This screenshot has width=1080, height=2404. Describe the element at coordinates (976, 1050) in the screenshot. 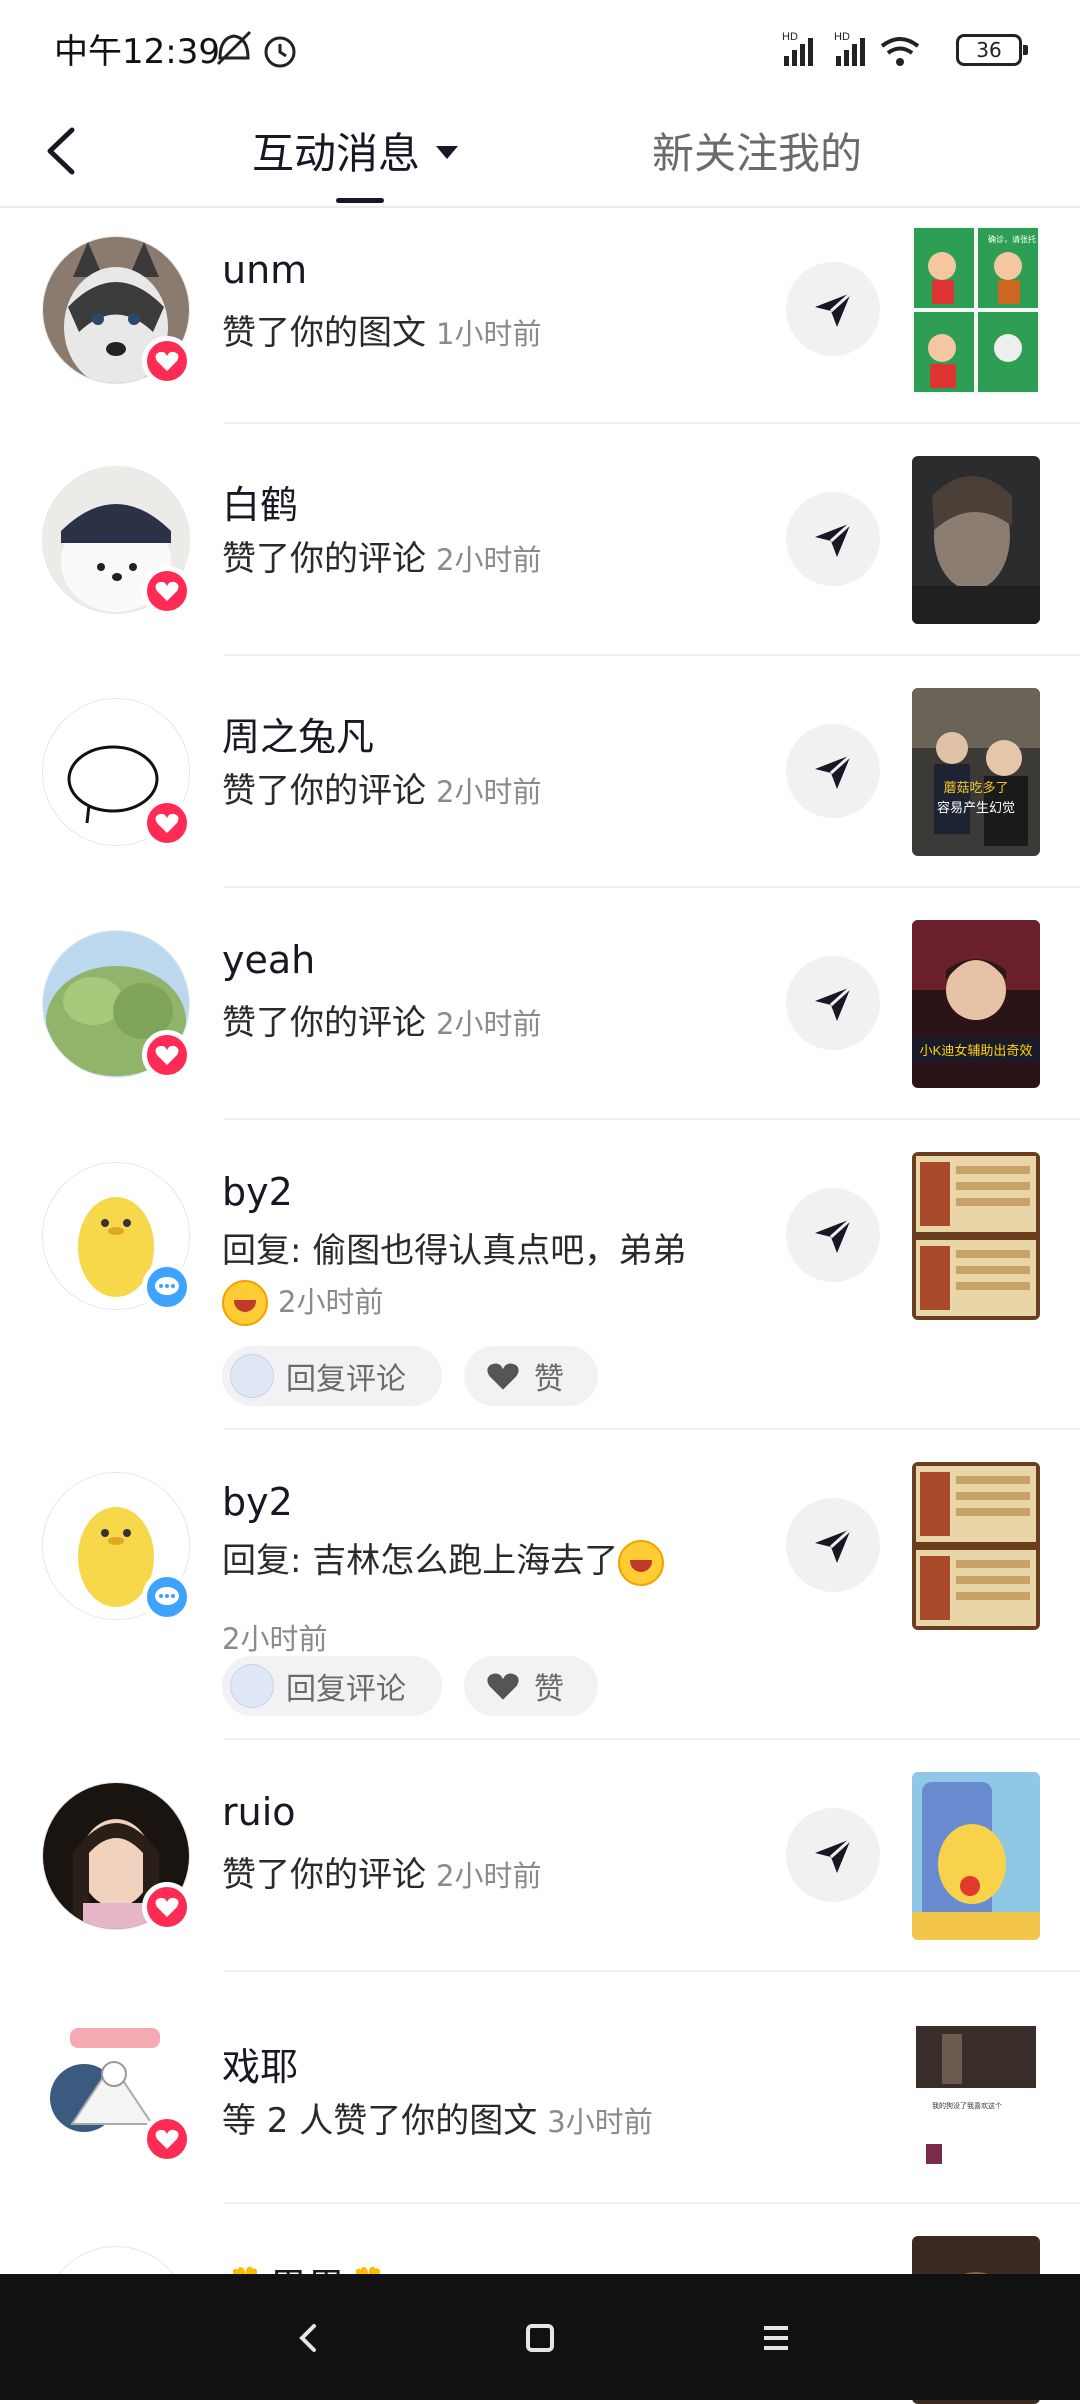

I see `thumbnail-caption: 小K迪女辅助出奇效` at that location.